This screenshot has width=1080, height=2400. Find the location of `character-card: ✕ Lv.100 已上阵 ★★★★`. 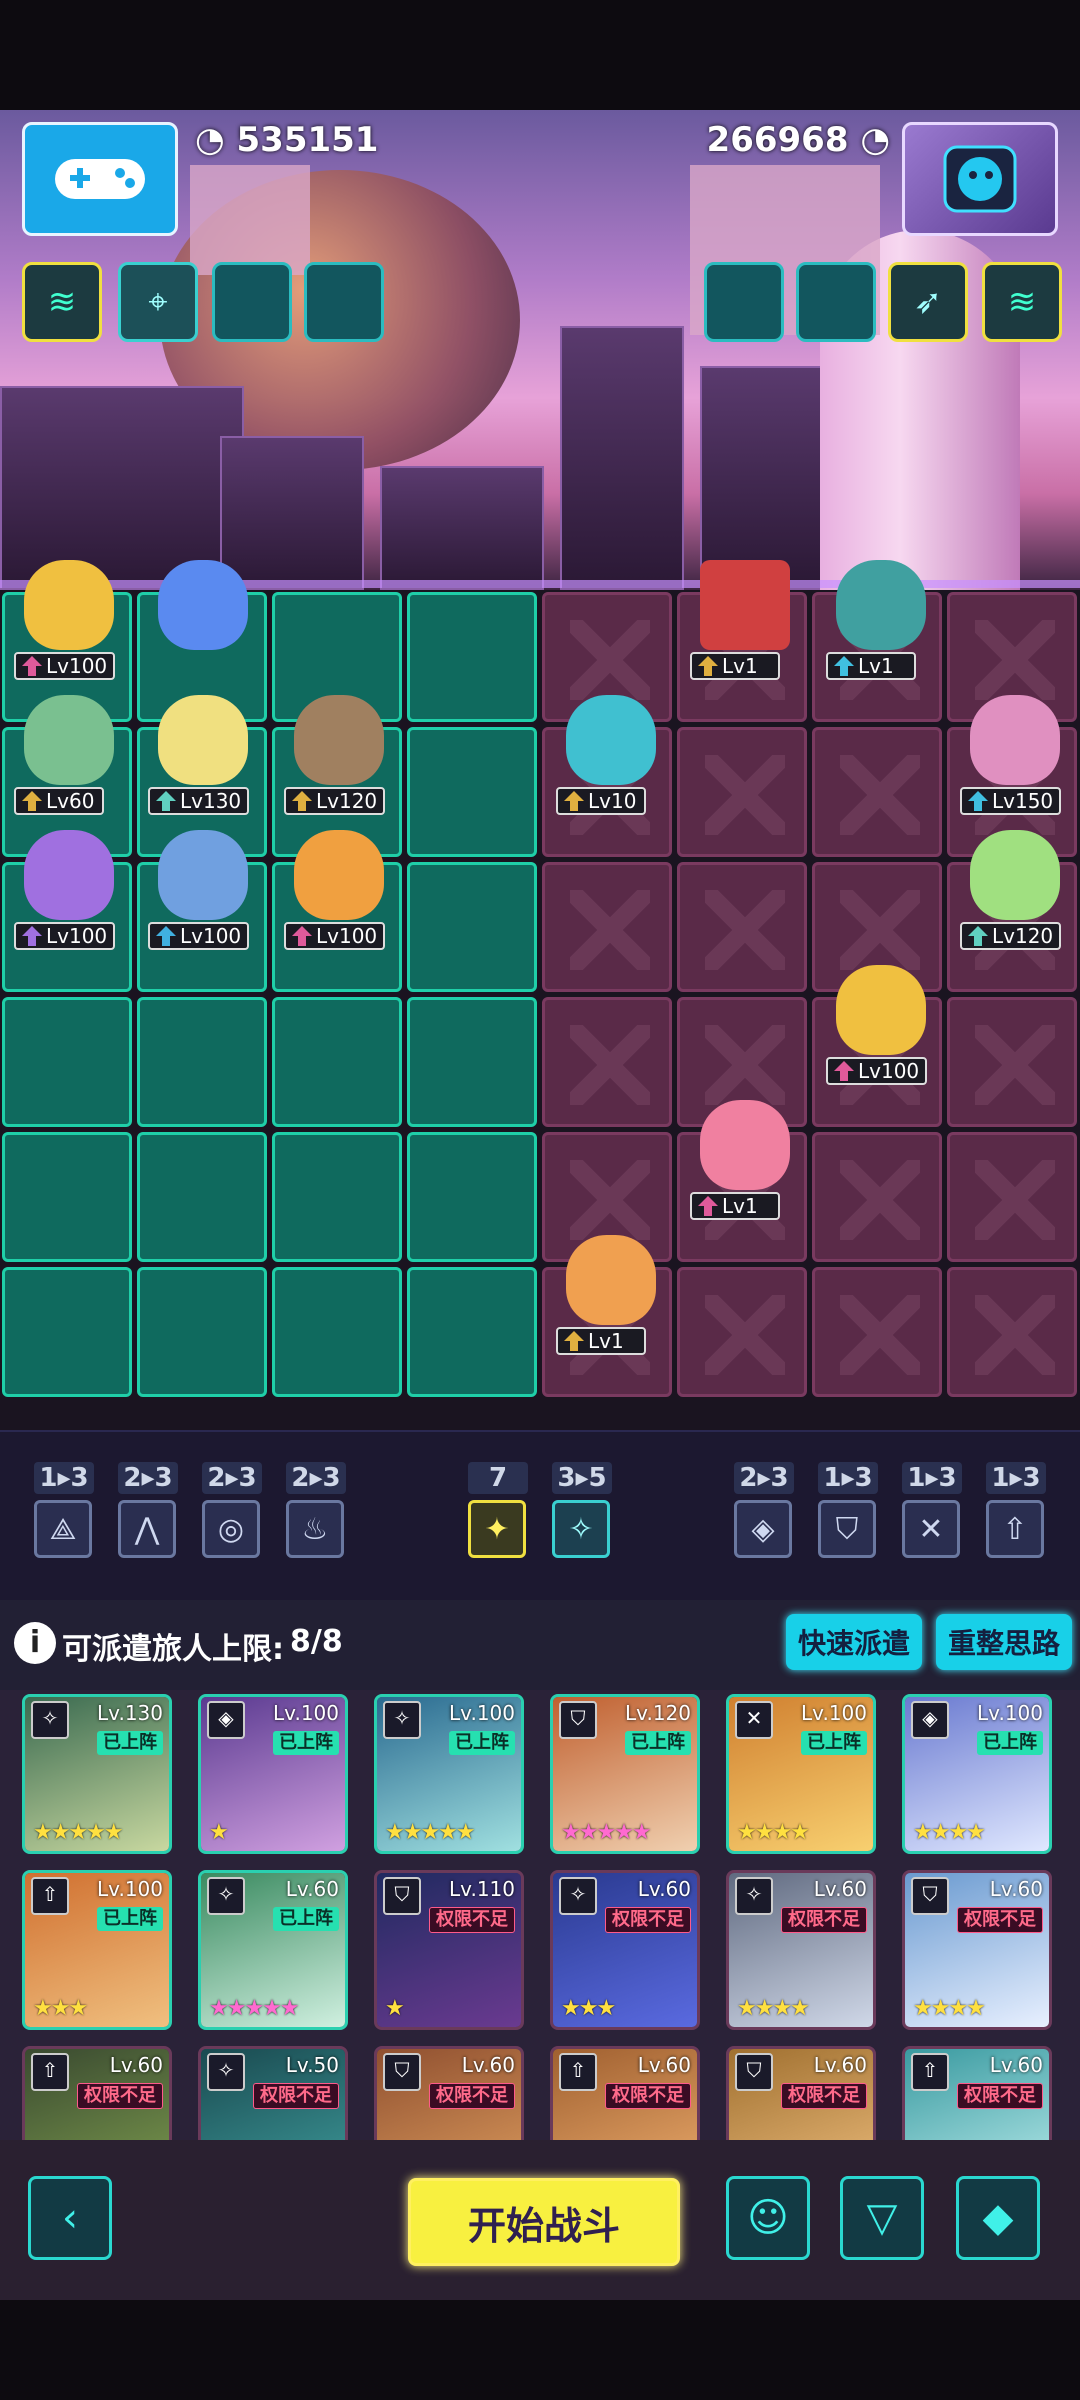

character-card: ✕ Lv.100 已上阵 ★★★★ is located at coordinates (801, 1774).